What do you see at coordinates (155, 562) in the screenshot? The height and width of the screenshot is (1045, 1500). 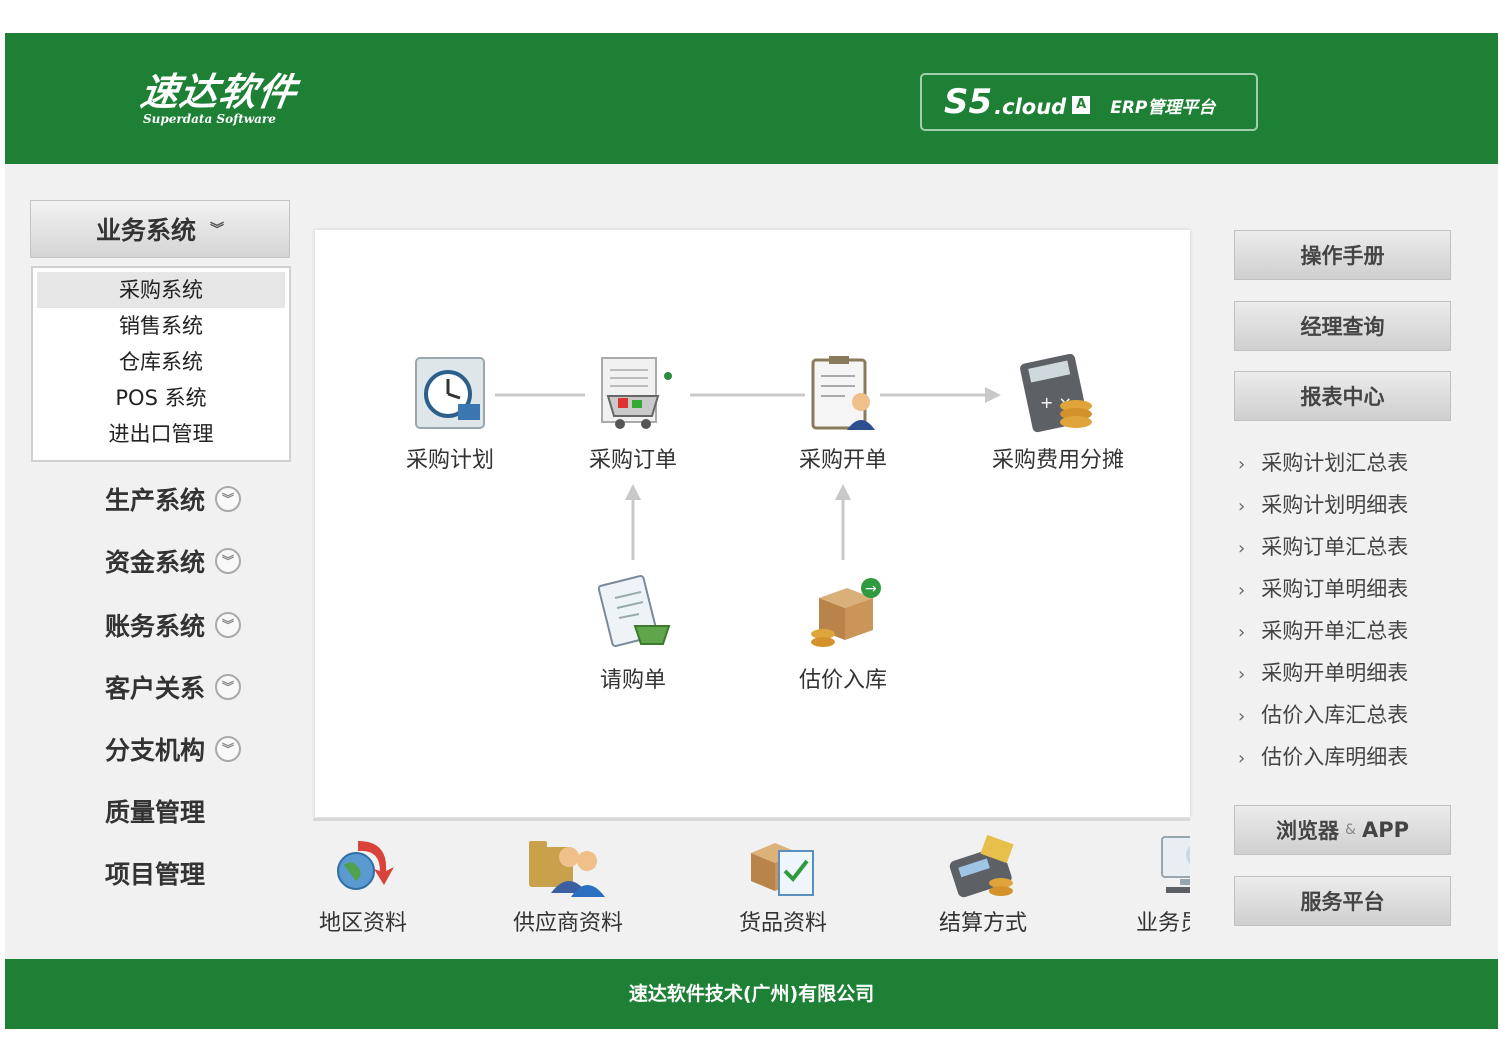 I see `sidebar-group-label: 资金系统` at bounding box center [155, 562].